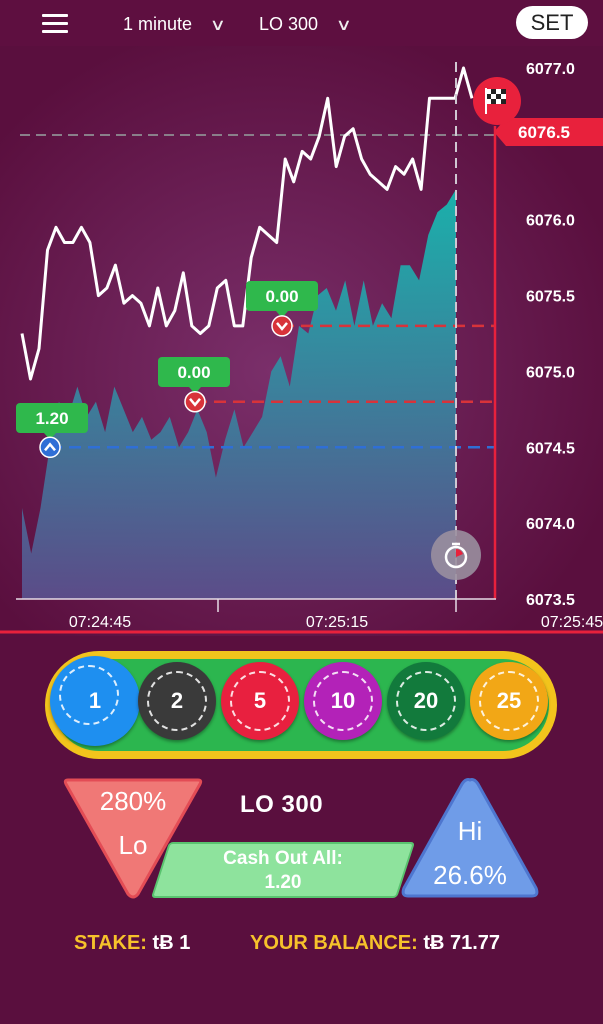 Image resolution: width=603 pixels, height=1024 pixels. I want to click on chip-25: 25, so click(509, 701).